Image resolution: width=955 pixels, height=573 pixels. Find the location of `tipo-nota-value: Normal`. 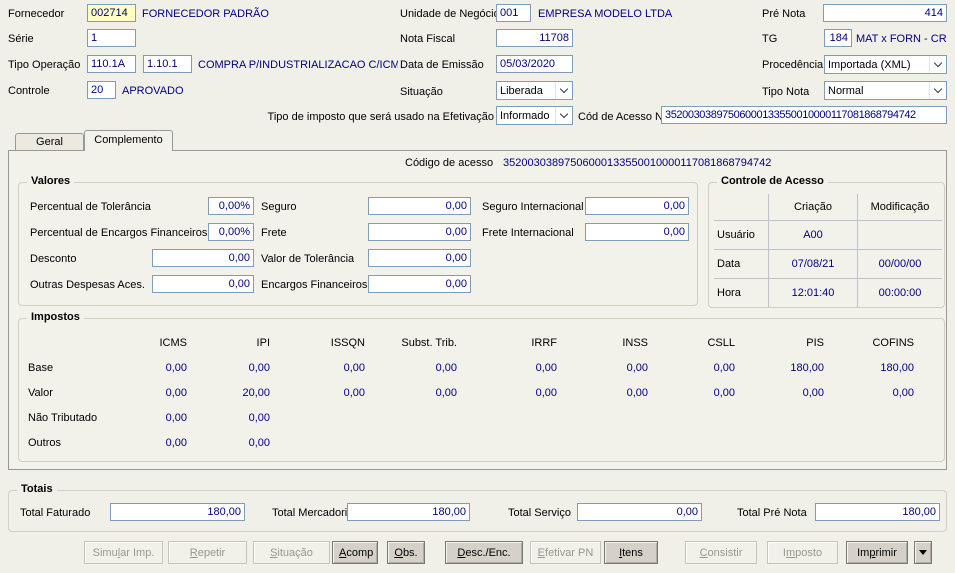

tipo-nota-value: Normal is located at coordinates (846, 90).